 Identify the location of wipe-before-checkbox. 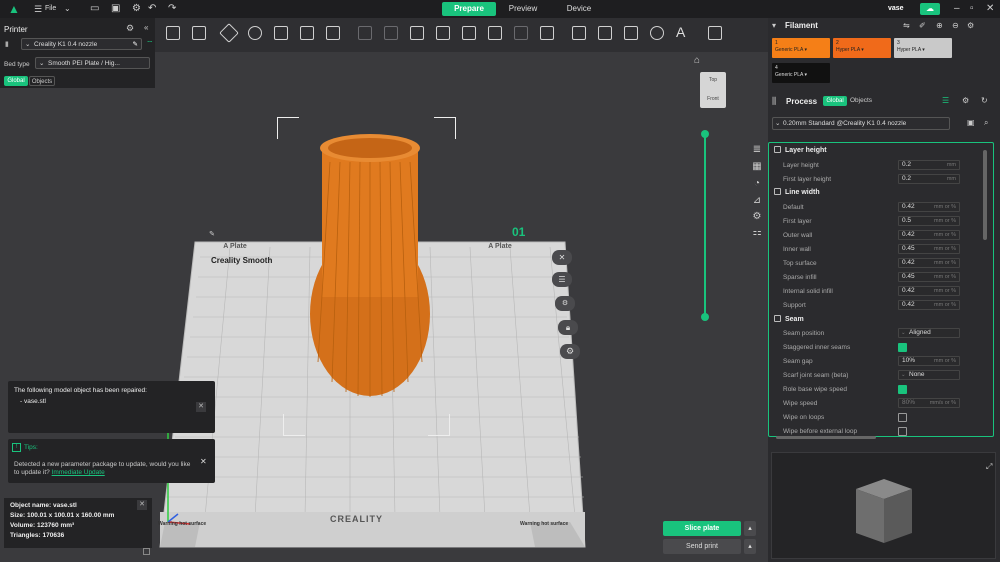
(902, 431).